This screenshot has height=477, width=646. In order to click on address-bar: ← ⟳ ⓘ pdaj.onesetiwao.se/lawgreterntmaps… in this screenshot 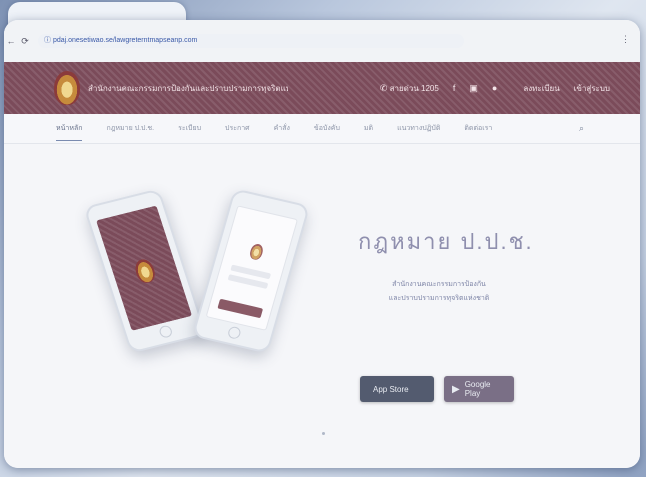, I will do `click(322, 41)`.